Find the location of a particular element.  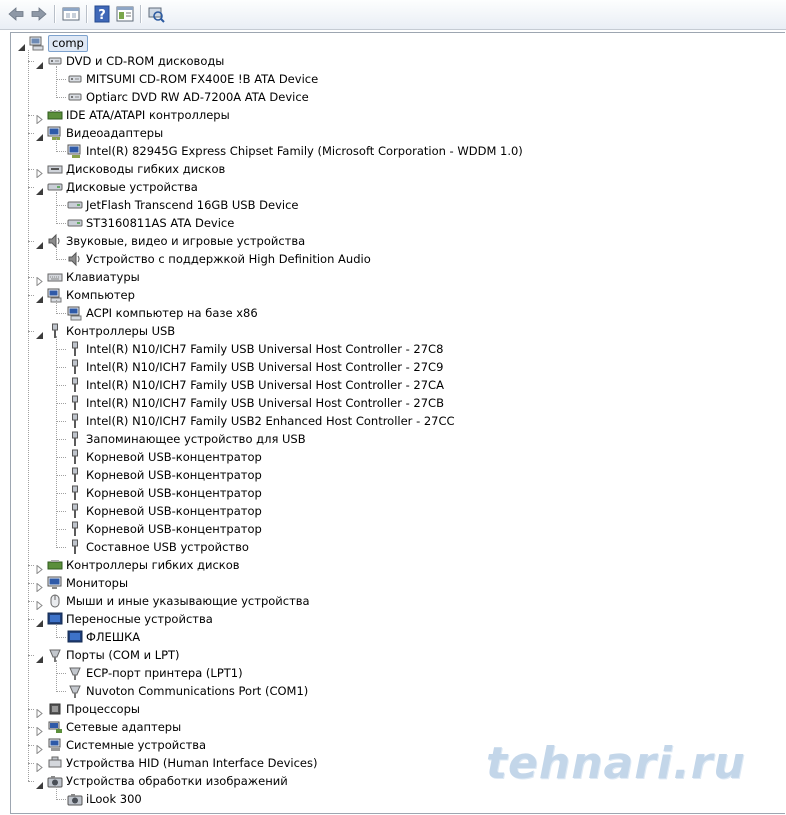

category-13-label: Переносные устройства is located at coordinates (139, 619).